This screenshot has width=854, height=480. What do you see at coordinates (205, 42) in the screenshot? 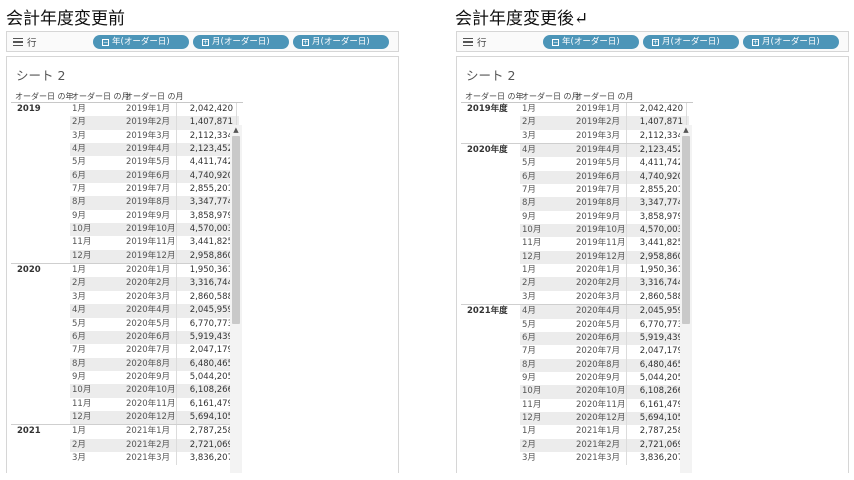
I see `date-box-icon: +` at bounding box center [205, 42].